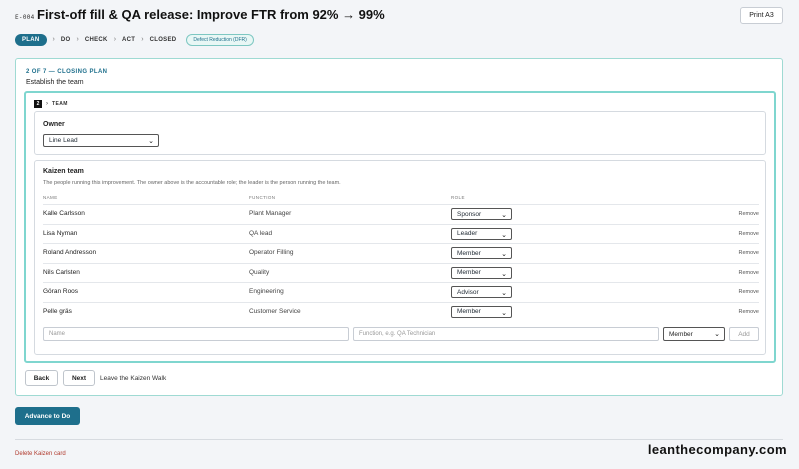  I want to click on owner-box: Owner Line Lead ⌄, so click(400, 133).